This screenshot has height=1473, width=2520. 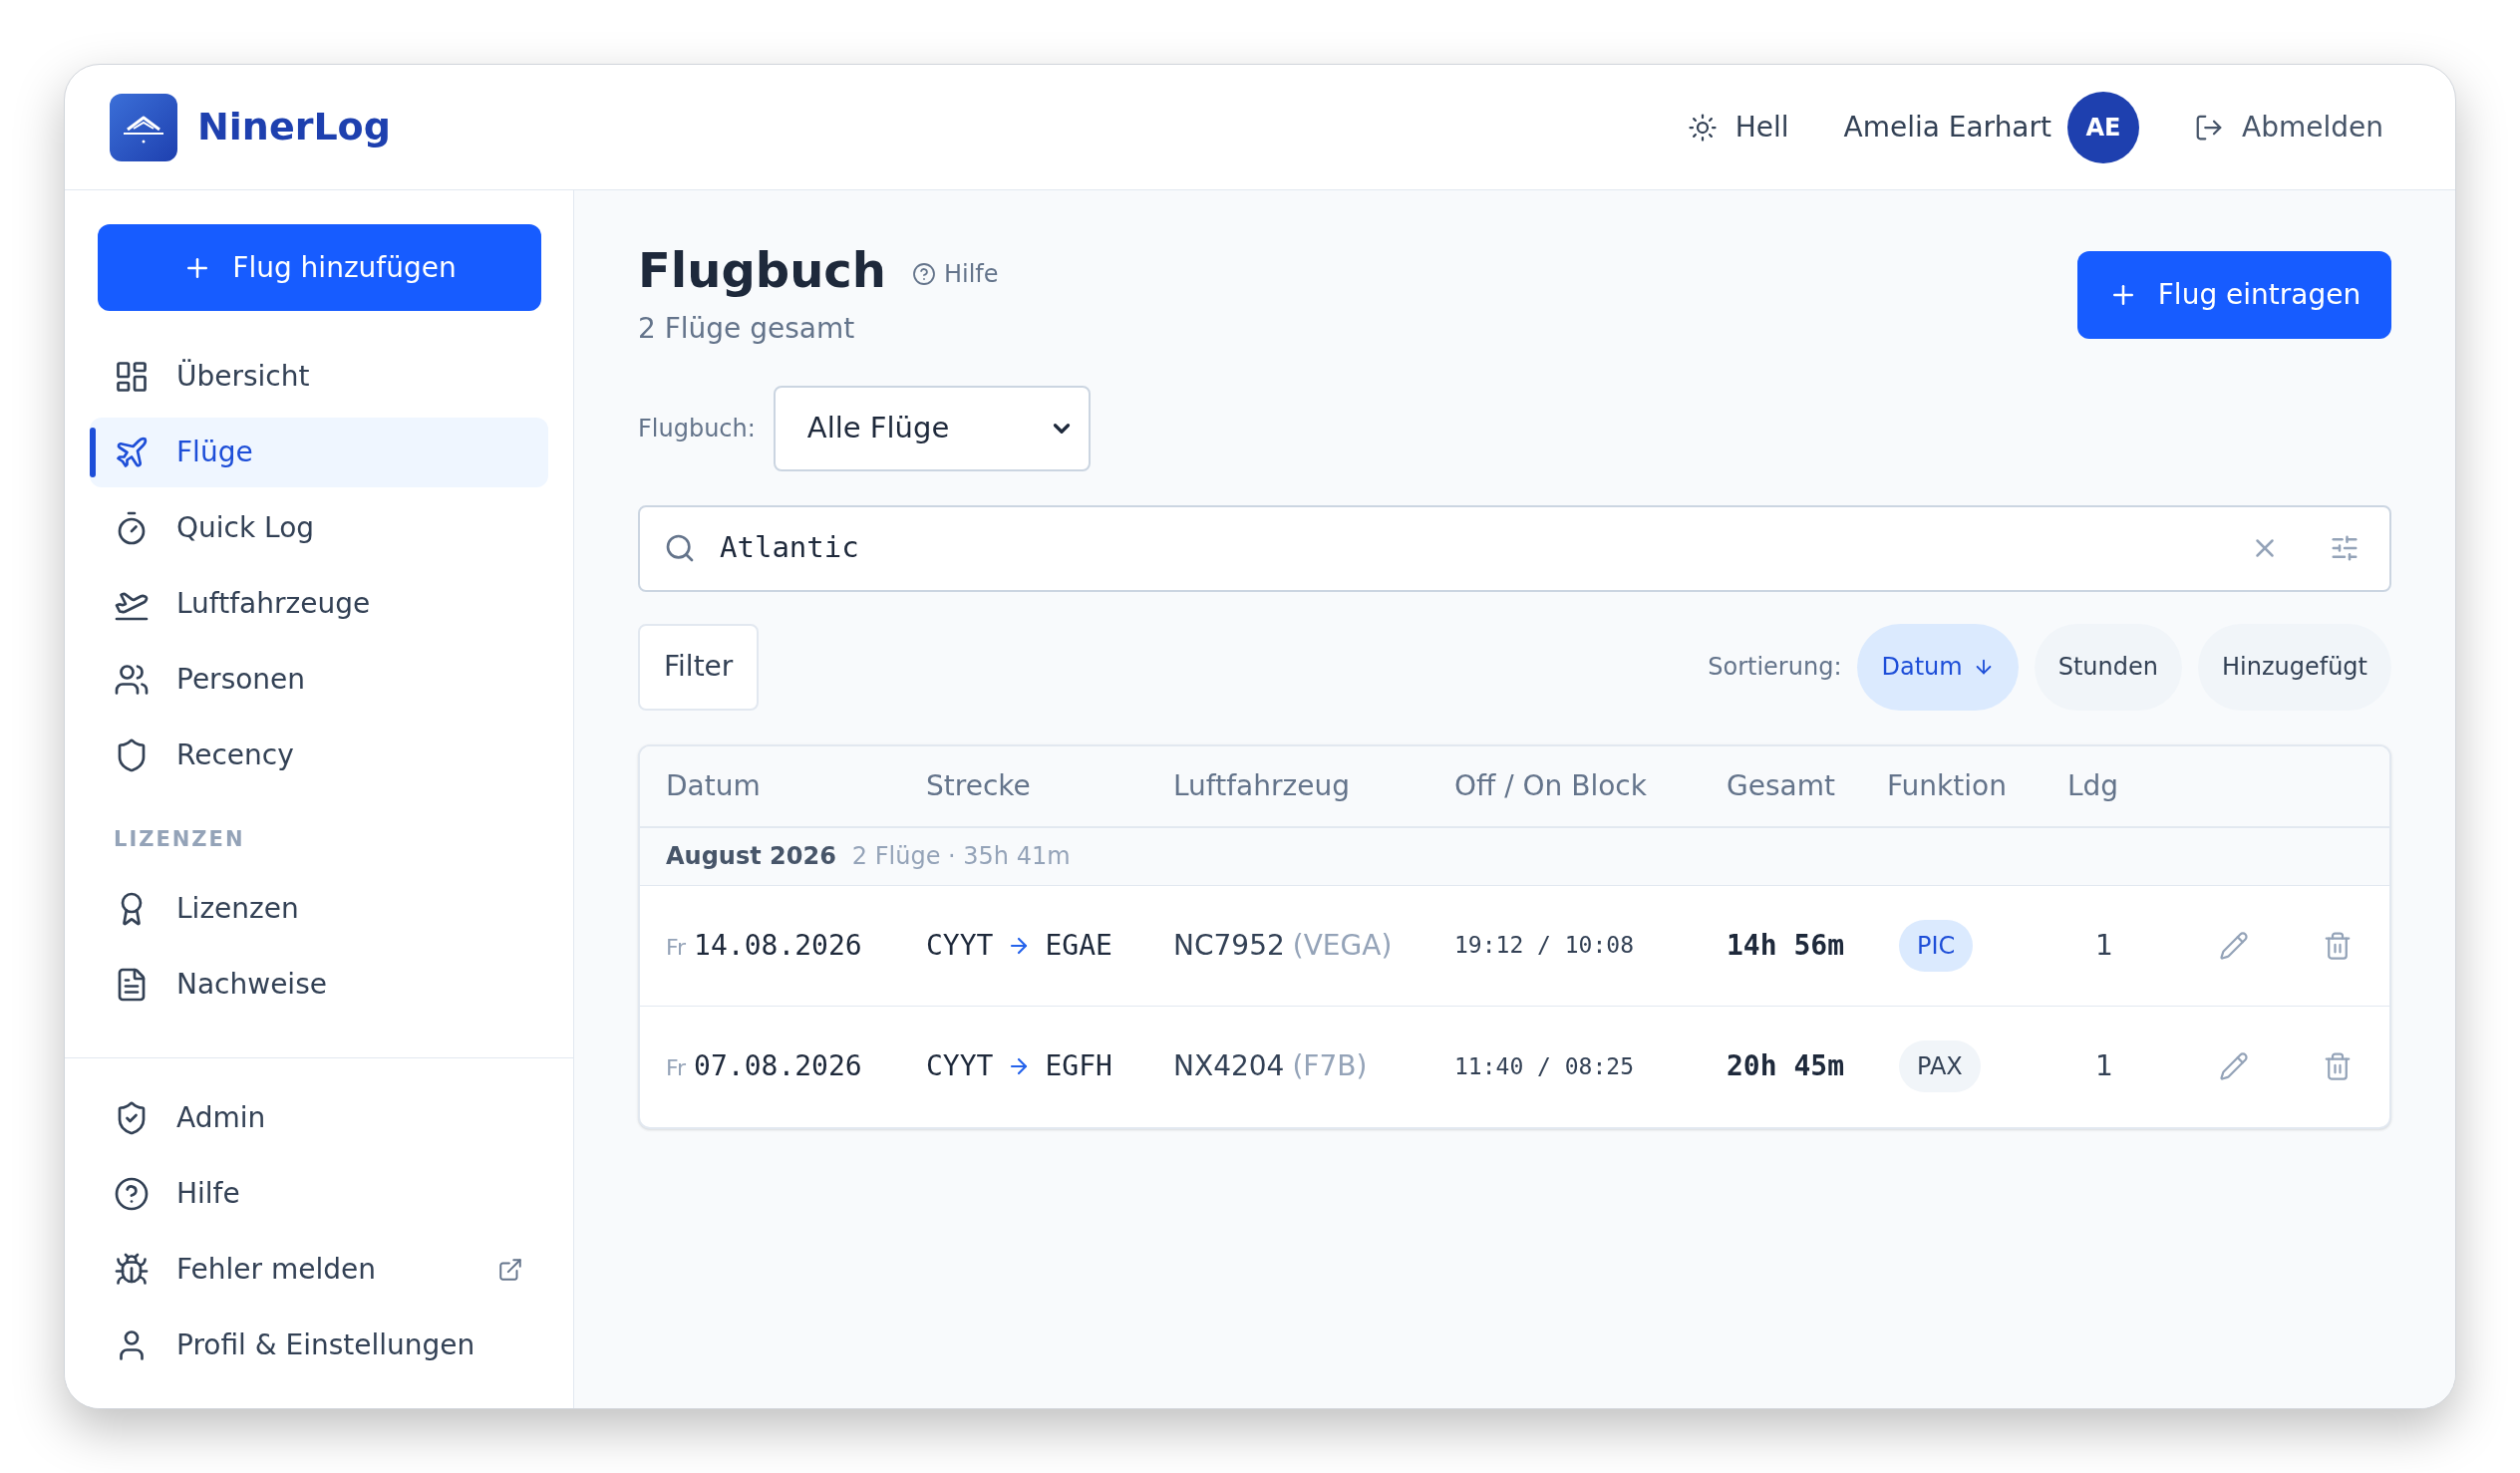 What do you see at coordinates (1078, 945) in the screenshot?
I see `arrival-airport: EGAE` at bounding box center [1078, 945].